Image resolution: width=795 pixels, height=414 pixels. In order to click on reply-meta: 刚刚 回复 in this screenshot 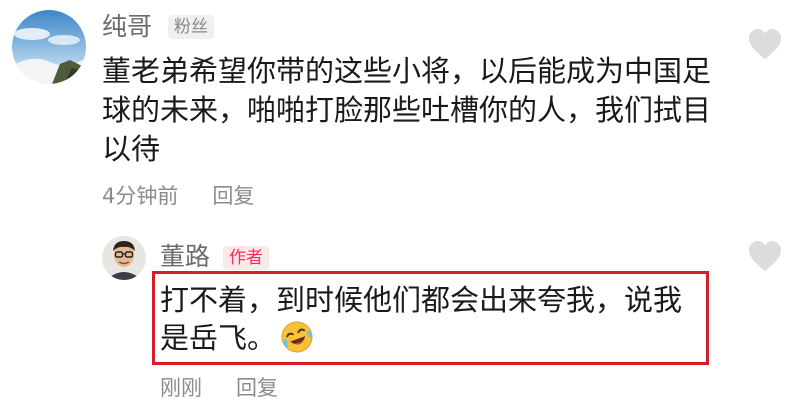, I will do `click(219, 388)`.